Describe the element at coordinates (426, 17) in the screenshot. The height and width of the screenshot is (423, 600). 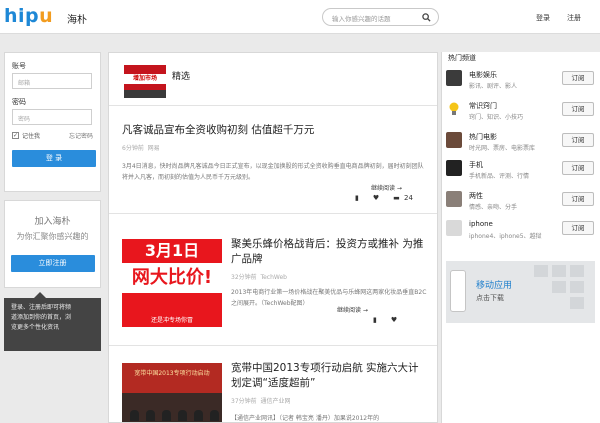
I see `search-icon` at that location.